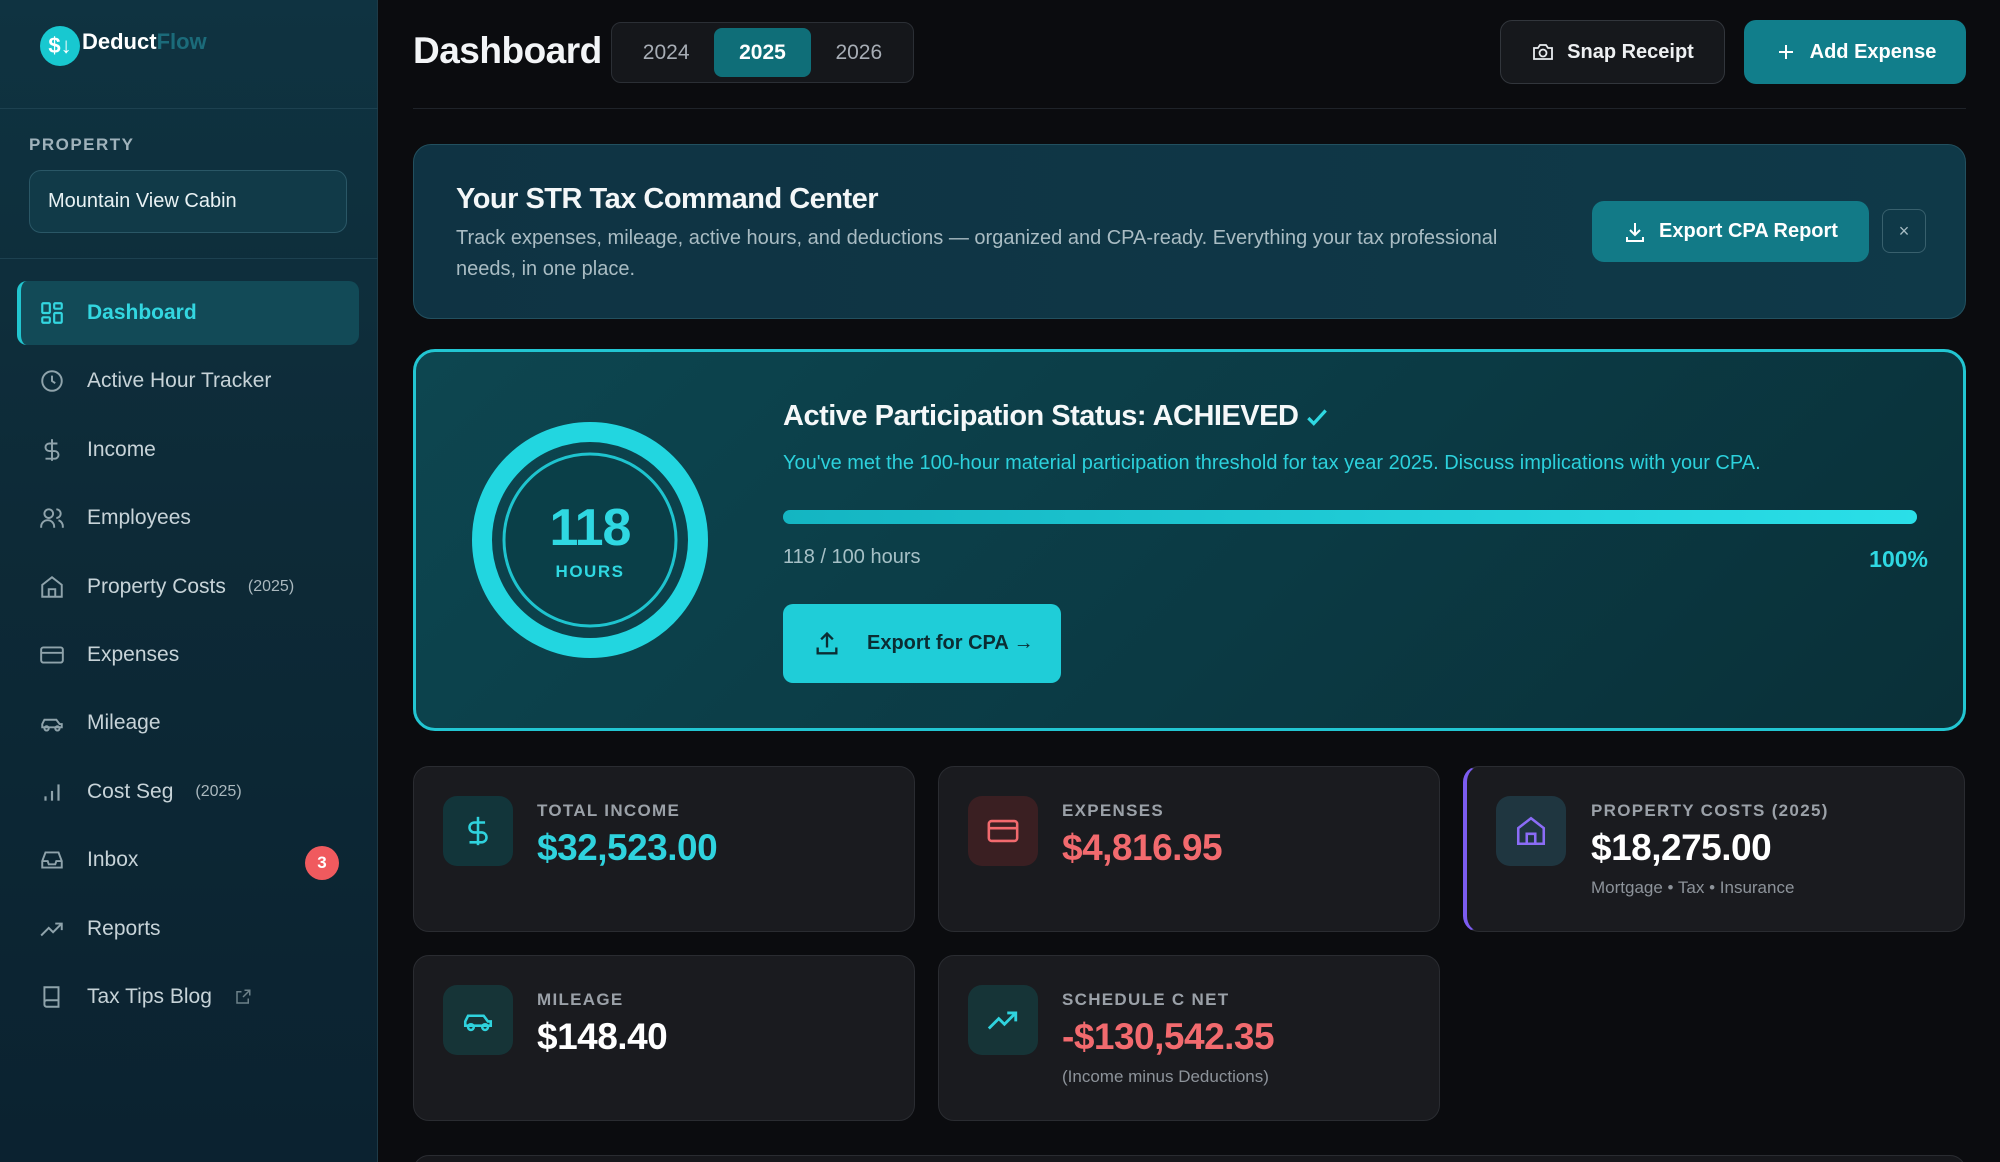 This screenshot has width=2000, height=1162. Describe the element at coordinates (1189, 1158) in the screenshot. I see `next-section-card` at that location.